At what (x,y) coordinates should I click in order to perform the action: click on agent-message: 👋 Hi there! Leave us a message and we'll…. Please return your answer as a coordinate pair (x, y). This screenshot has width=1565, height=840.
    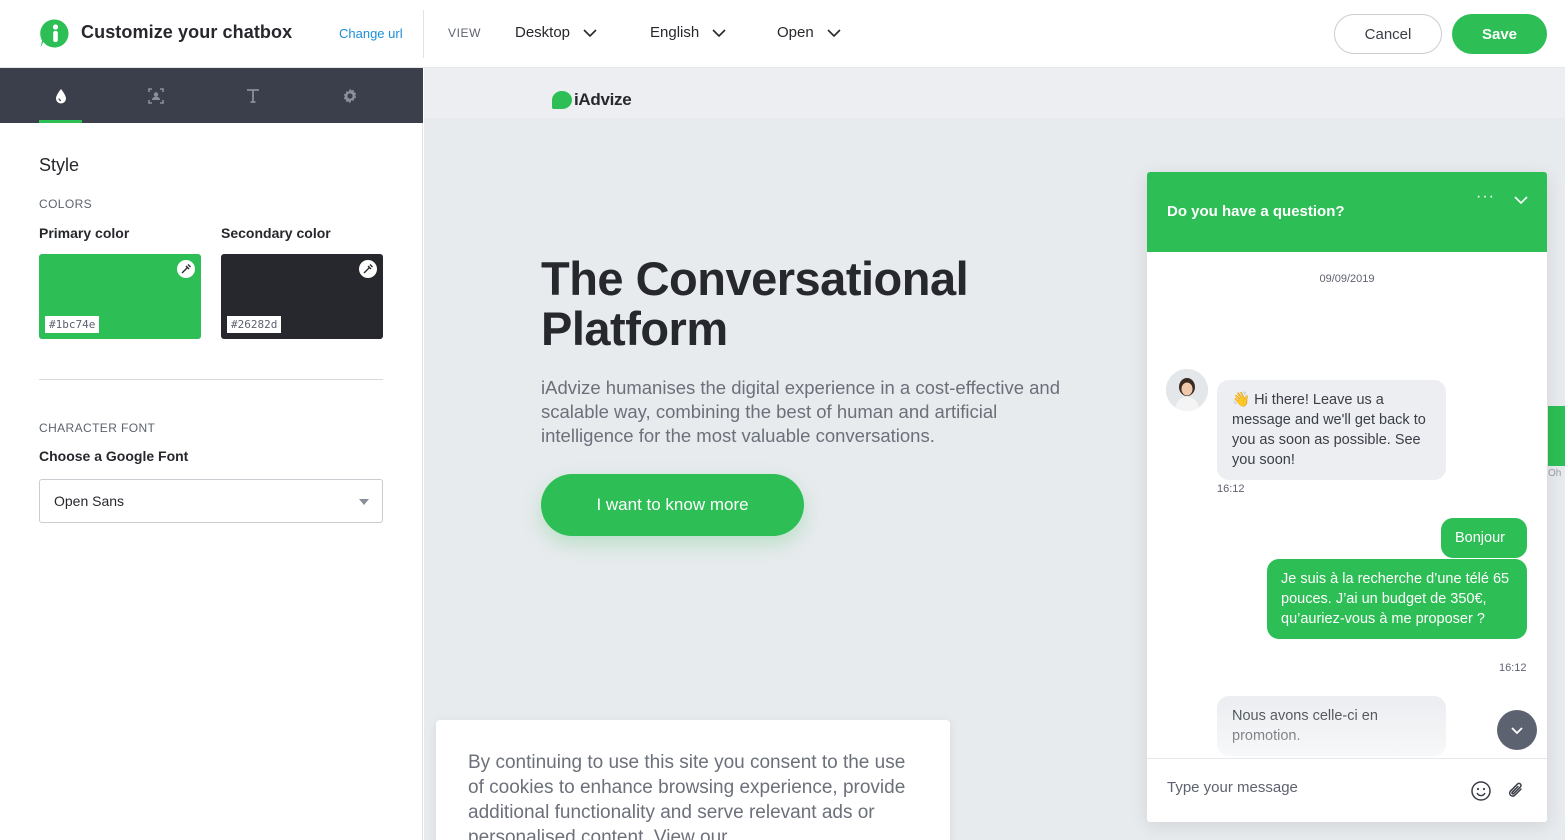
    Looking at the image, I should click on (1331, 430).